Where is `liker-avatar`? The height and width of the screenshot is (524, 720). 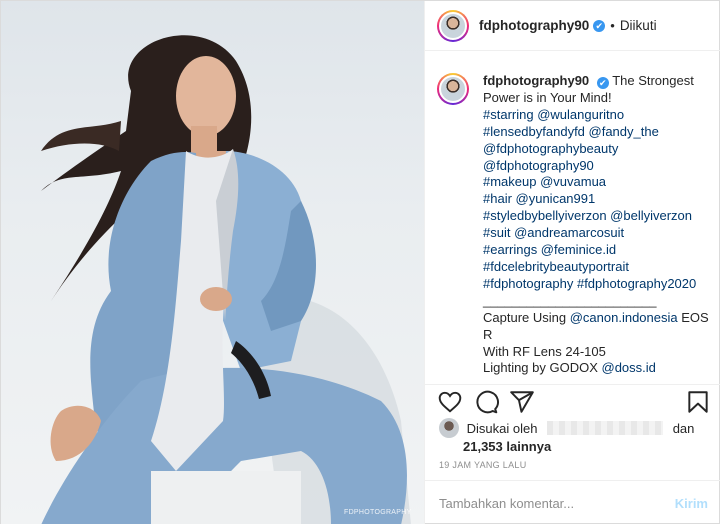 liker-avatar is located at coordinates (449, 428).